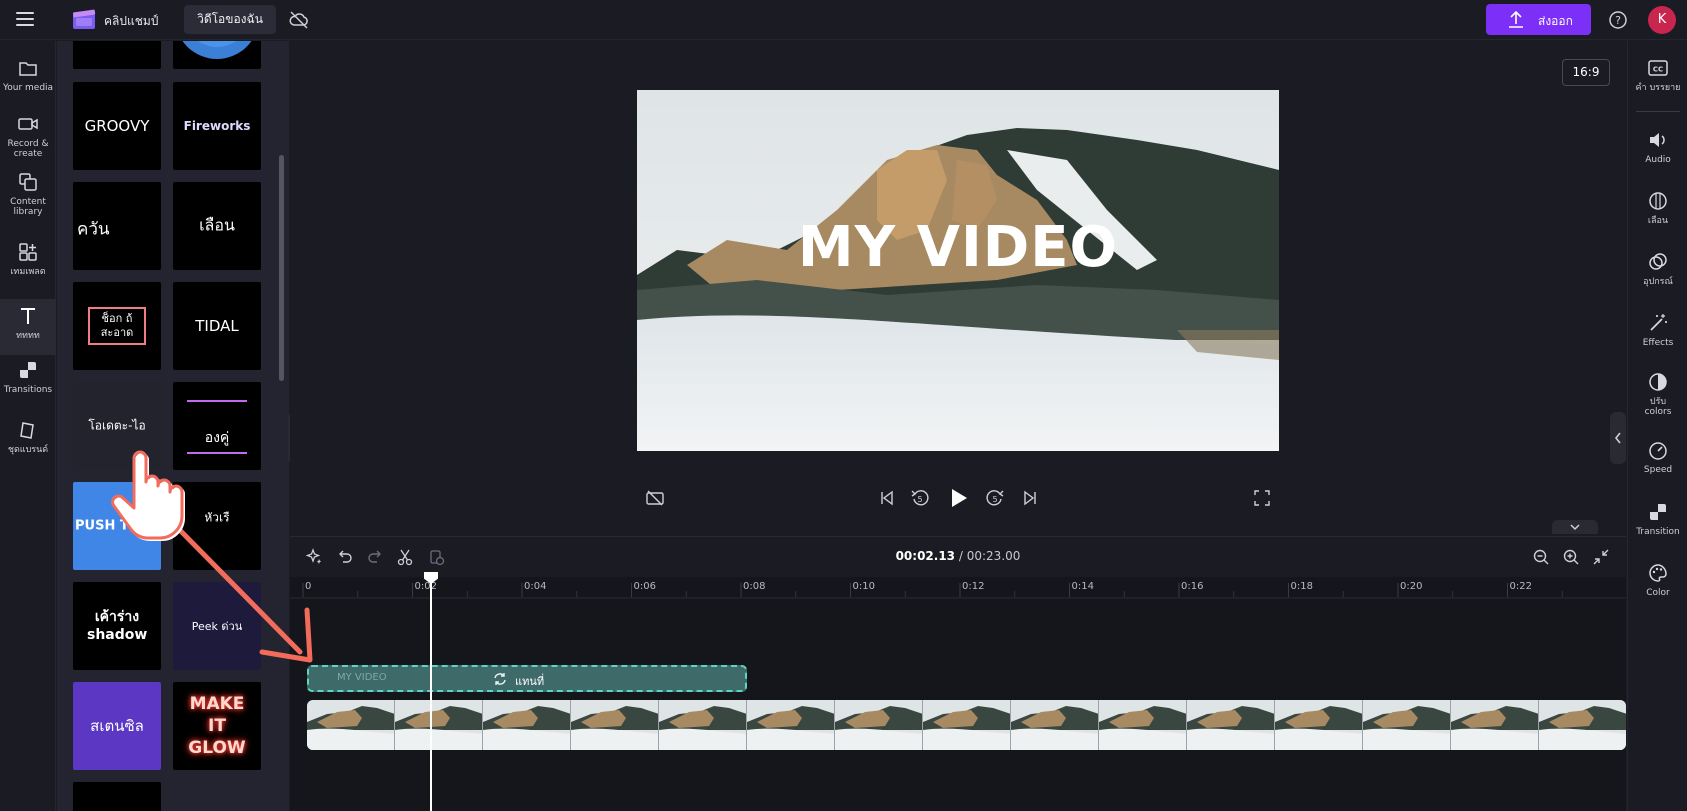  I want to click on rail-record-create: Record & create, so click(28, 136).